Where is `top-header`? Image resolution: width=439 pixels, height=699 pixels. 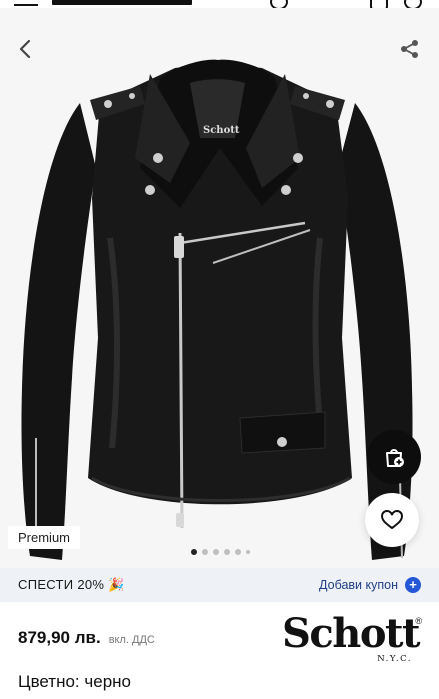 top-header is located at coordinates (219, 5).